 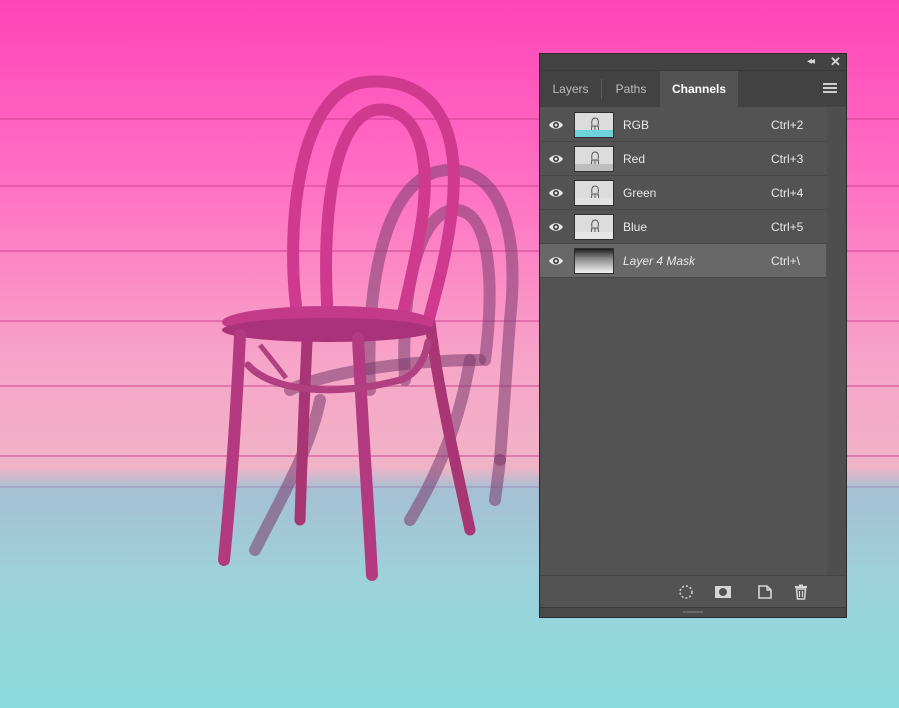 I want to click on channel-shortcut: Ctrl+2, so click(x=787, y=125).